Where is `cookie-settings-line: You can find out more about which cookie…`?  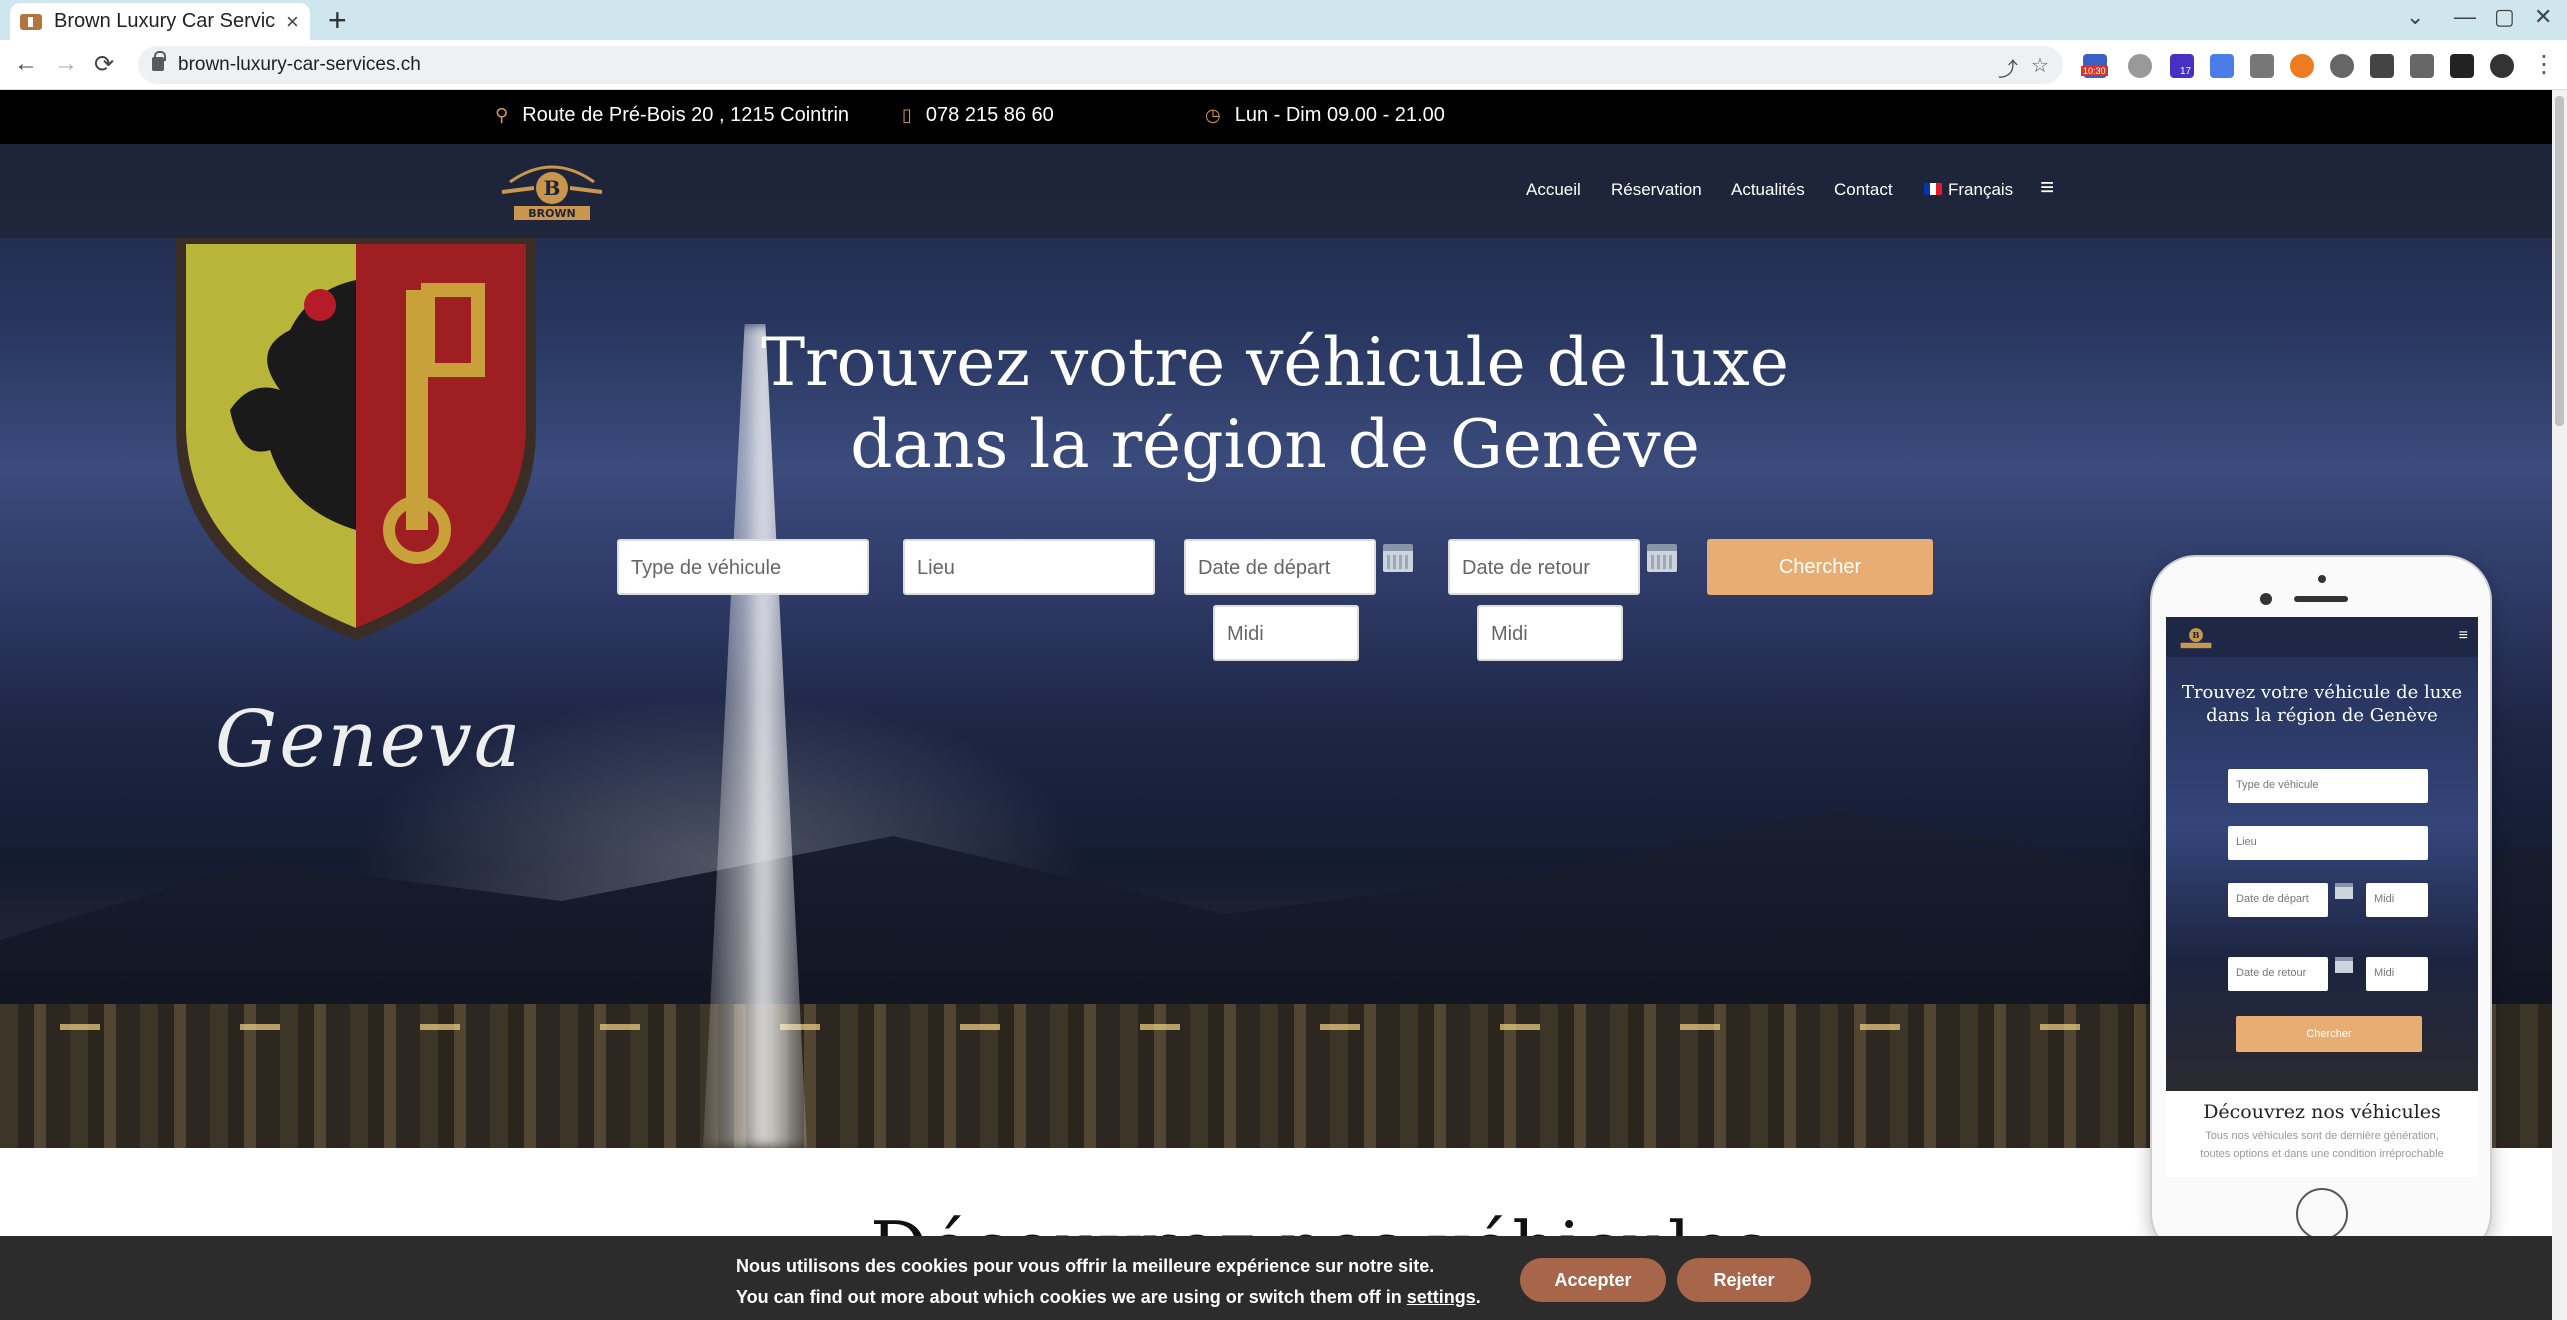
cookie-settings-line: You can find out more about which cookie… is located at coordinates (1108, 1297).